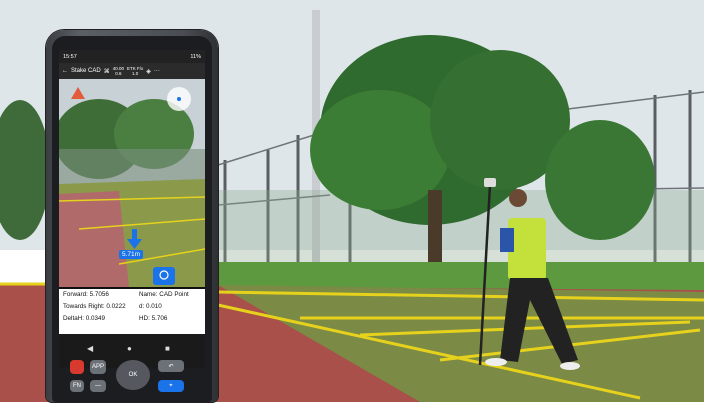 The image size is (704, 407). What do you see at coordinates (98, 386) in the screenshot?
I see `minus-key: —` at bounding box center [98, 386].